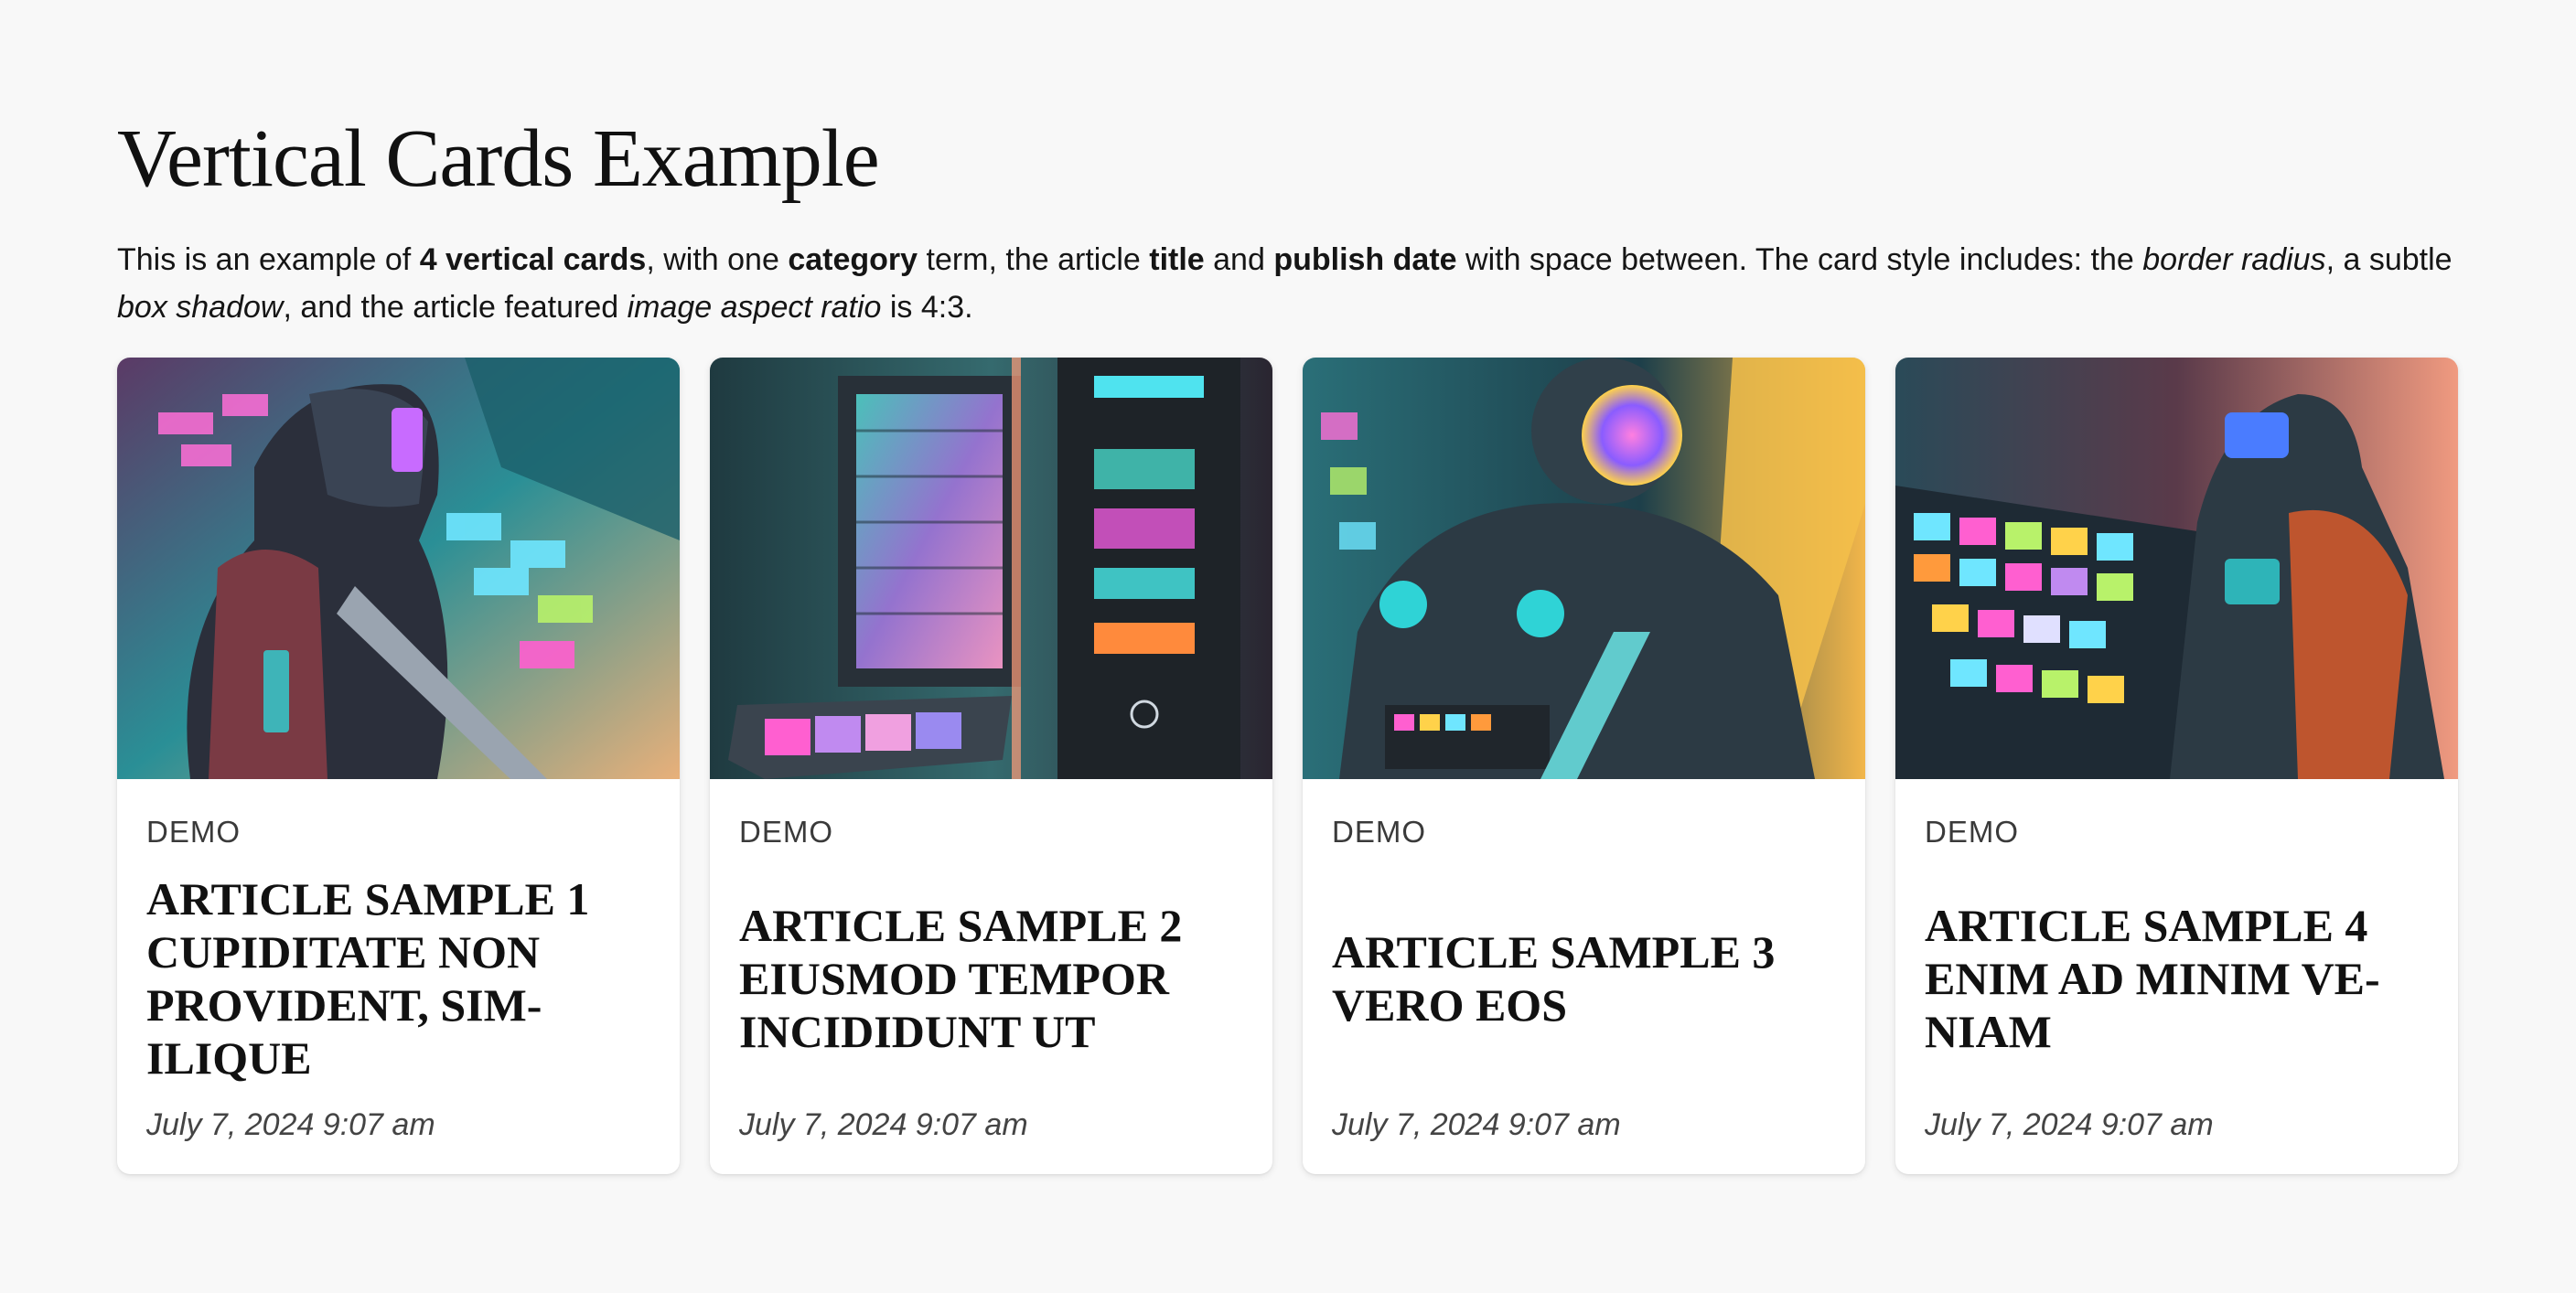 The height and width of the screenshot is (1293, 2576). Describe the element at coordinates (455, 307) in the screenshot. I see `intro-text: , and the article featured` at that location.